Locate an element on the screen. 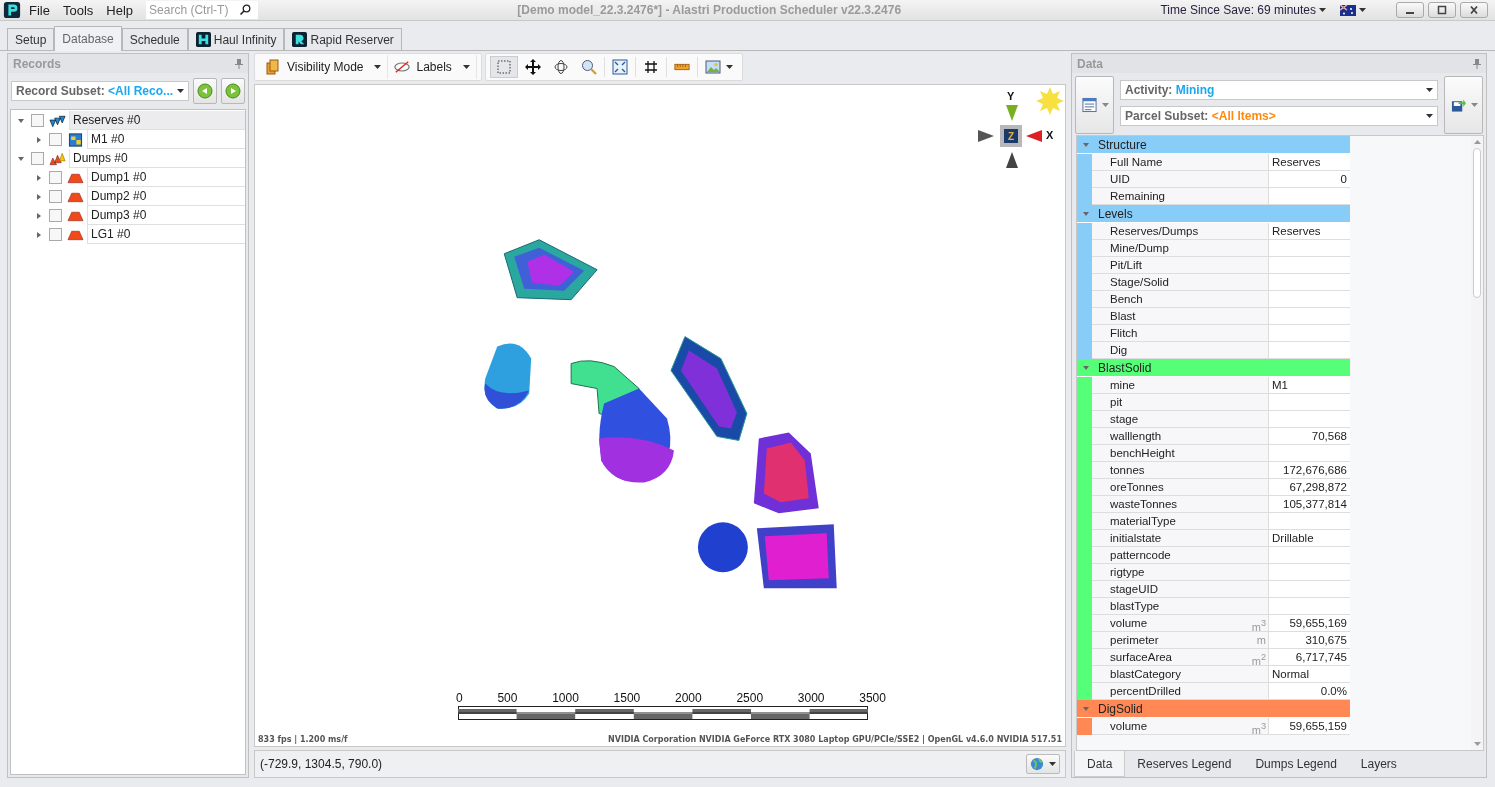 This screenshot has width=1495, height=787. tab: Data is located at coordinates (1100, 764).